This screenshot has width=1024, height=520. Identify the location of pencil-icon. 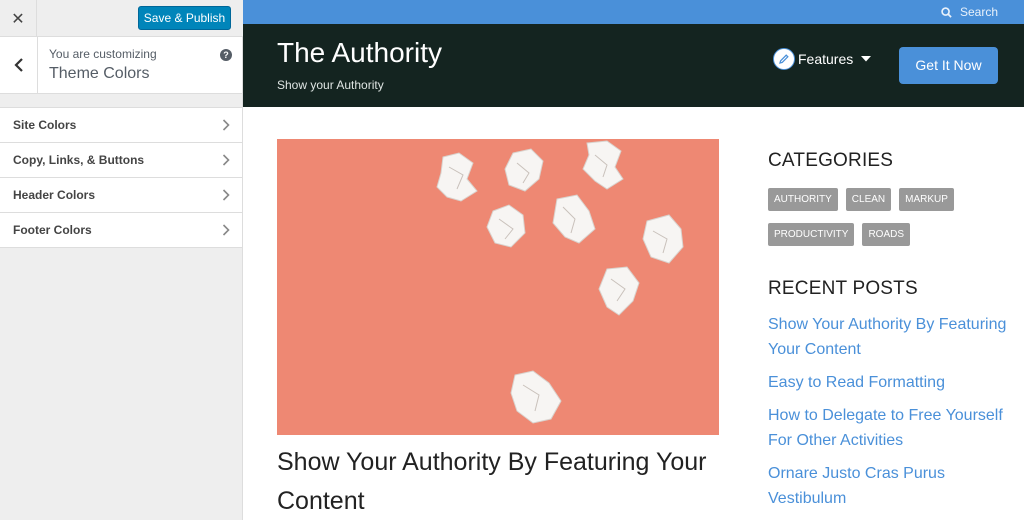
(784, 59).